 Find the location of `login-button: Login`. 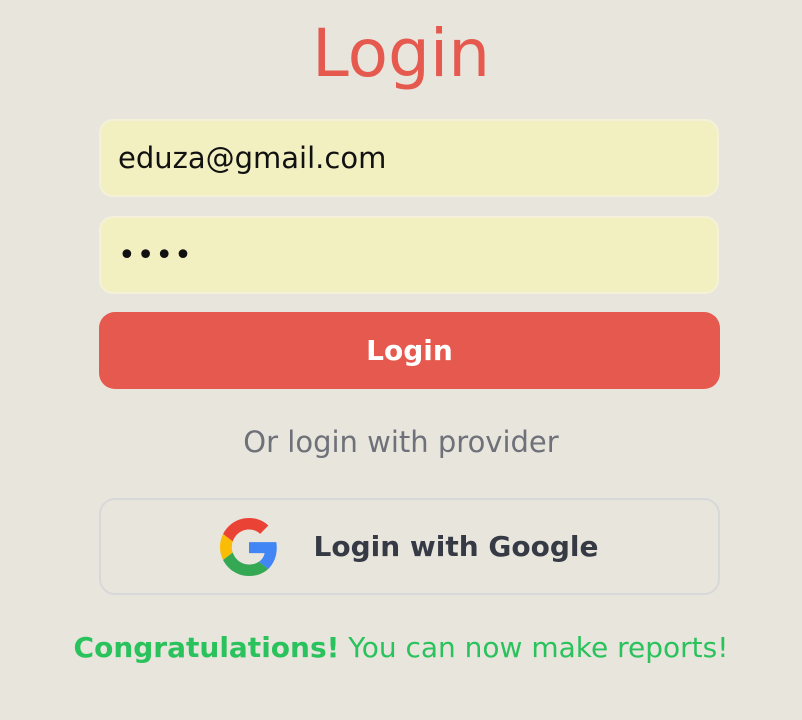

login-button: Login is located at coordinates (409, 350).